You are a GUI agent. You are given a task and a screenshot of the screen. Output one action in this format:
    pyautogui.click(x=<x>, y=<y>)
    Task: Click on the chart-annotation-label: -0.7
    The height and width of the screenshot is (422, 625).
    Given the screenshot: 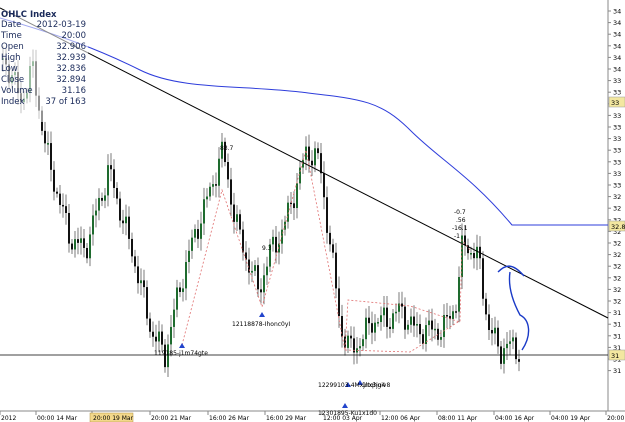 What is the action you would take?
    pyautogui.click(x=460, y=212)
    